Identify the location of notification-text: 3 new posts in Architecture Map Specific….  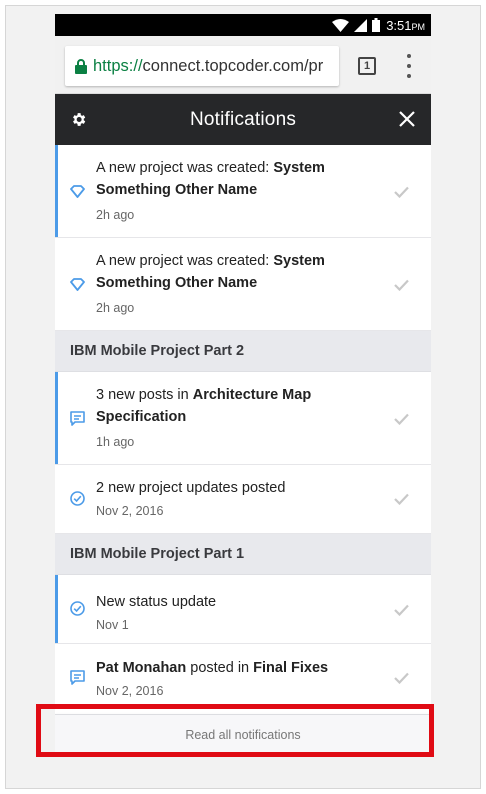
(204, 406).